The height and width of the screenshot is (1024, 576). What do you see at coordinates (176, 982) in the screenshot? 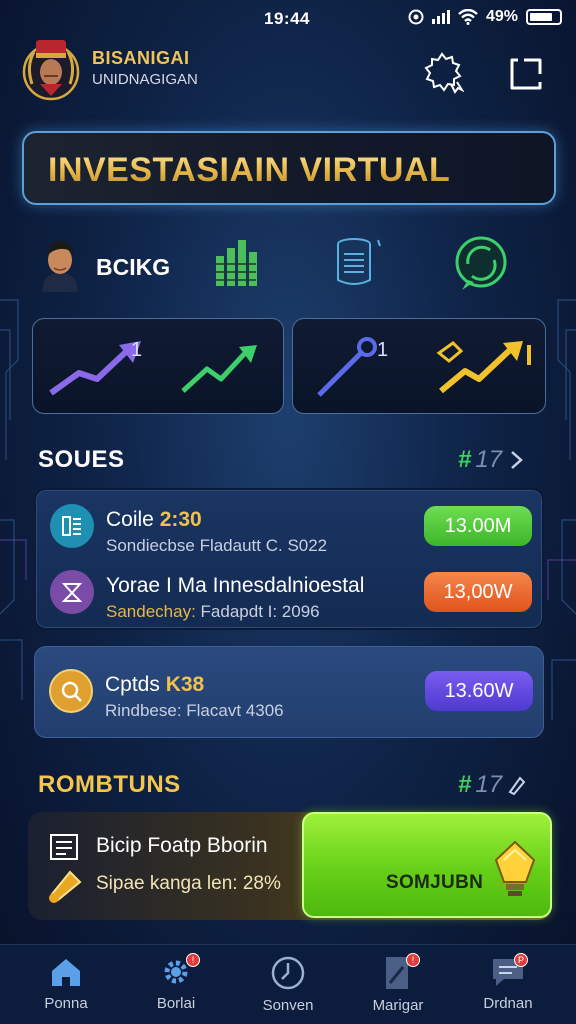
I see `nav-item-settings: ! Borlai` at bounding box center [176, 982].